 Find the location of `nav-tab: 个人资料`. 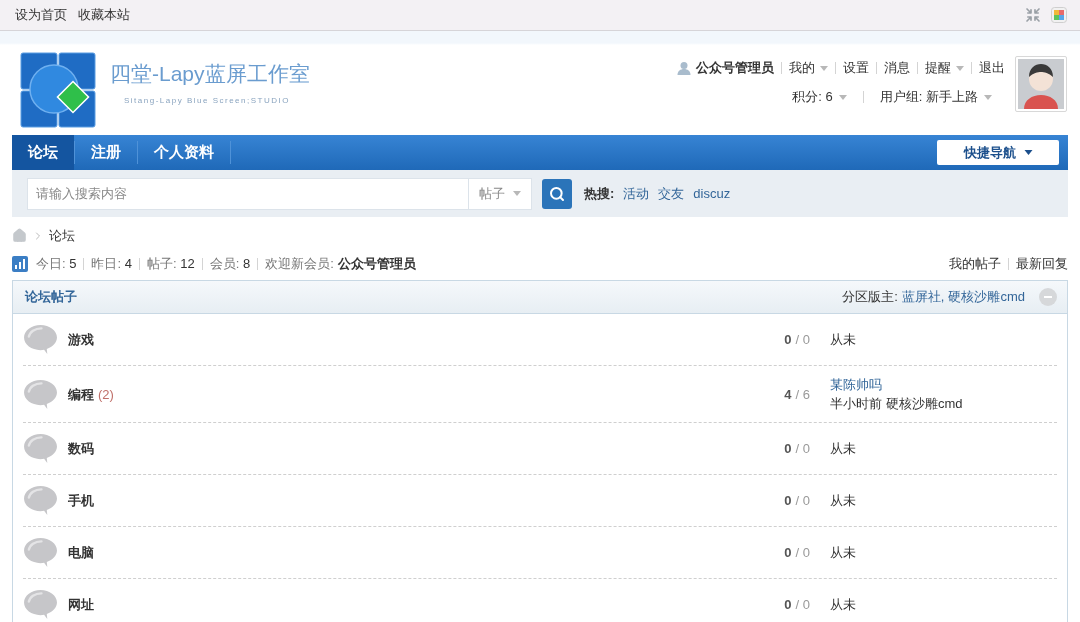

nav-tab: 个人资料 is located at coordinates (184, 152).